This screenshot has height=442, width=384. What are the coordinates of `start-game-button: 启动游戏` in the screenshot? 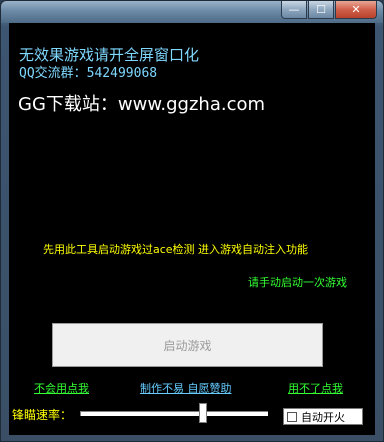 It's located at (187, 345).